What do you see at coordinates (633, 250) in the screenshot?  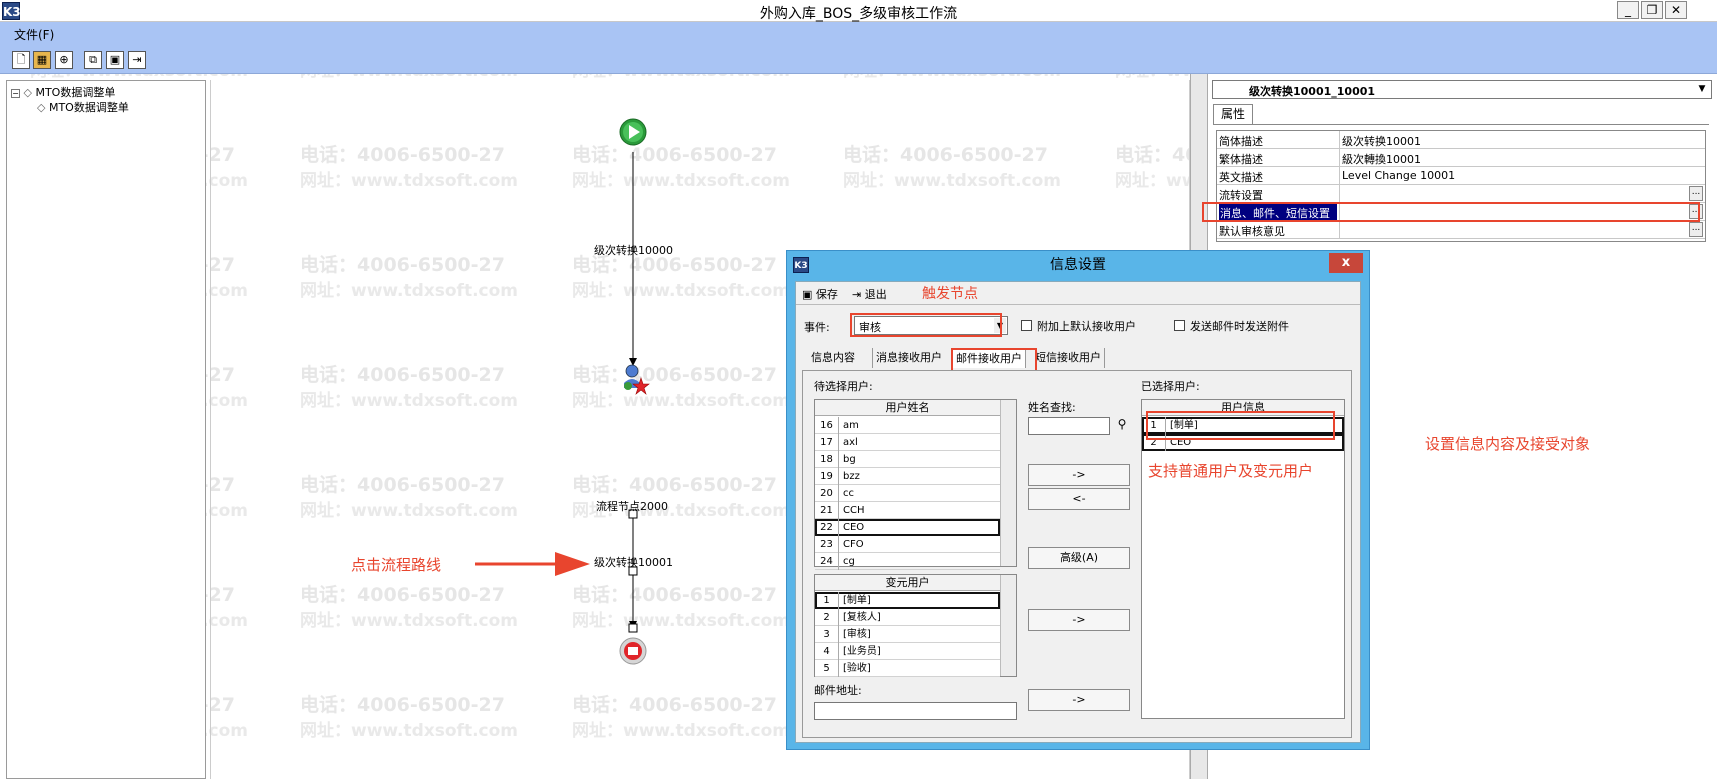 I see `route-label-top: 级次转换10000` at bounding box center [633, 250].